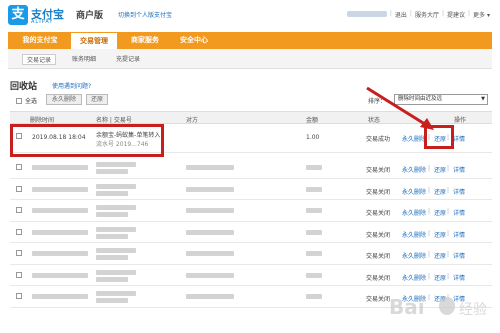 Image resolution: width=500 pixels, height=333 pixels. Describe the element at coordinates (473, 310) in the screenshot. I see `svg-text: 经验` at that location.